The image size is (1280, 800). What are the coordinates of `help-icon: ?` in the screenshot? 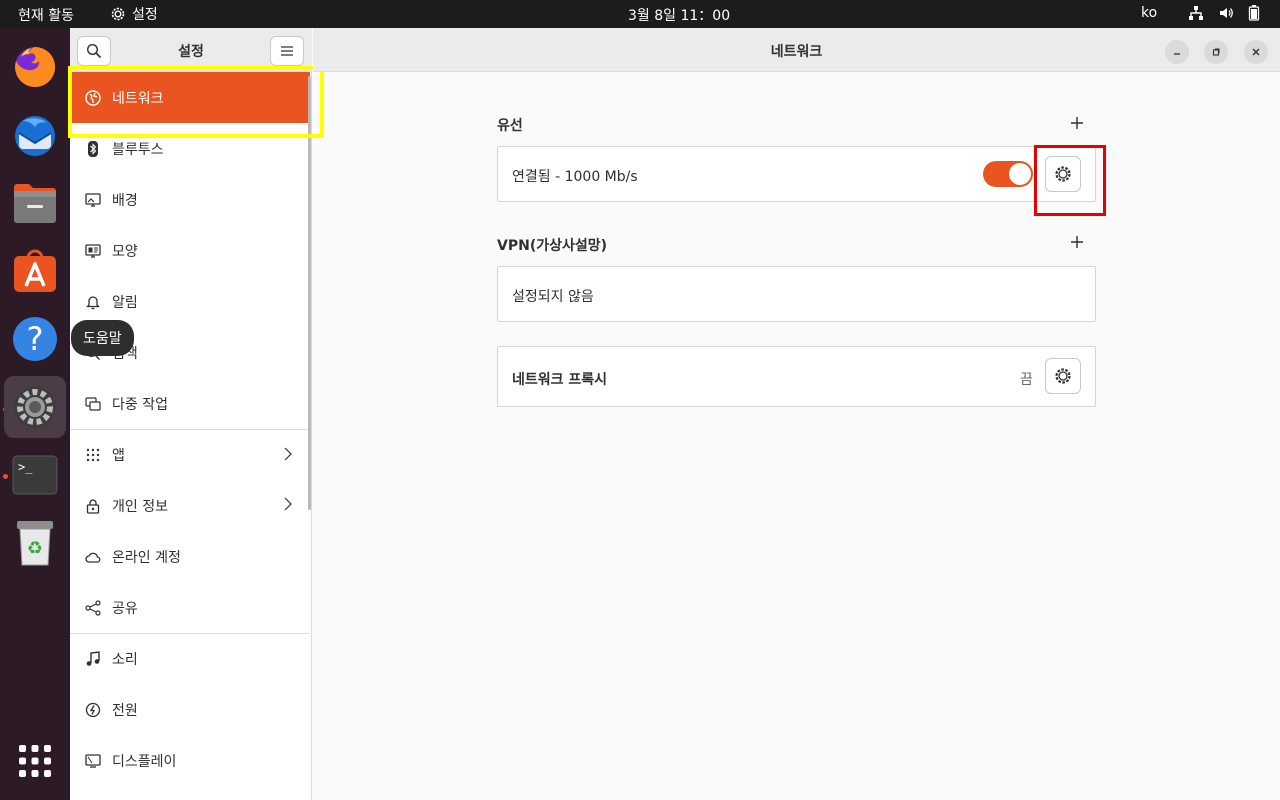 It's located at (35, 339).